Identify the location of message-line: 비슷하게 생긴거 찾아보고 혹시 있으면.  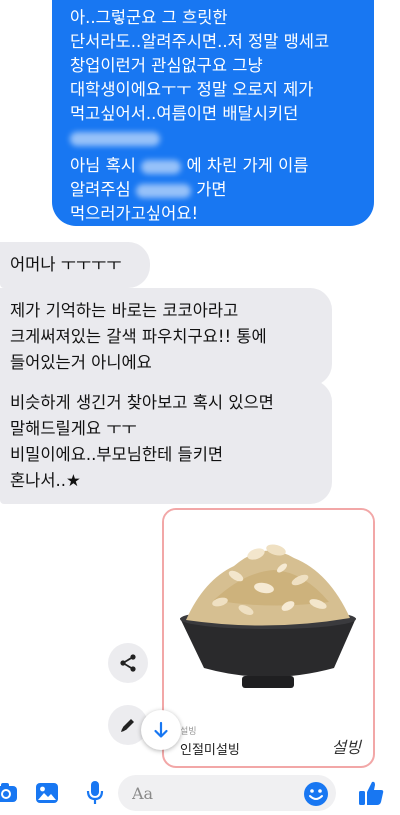
(142, 402).